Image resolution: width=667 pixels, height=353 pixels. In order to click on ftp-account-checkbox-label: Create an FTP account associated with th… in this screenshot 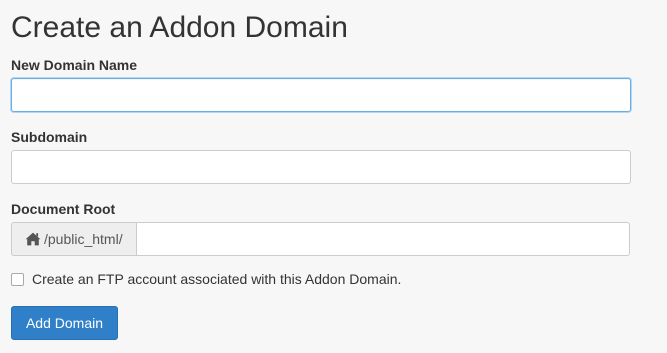, I will do `click(216, 279)`.